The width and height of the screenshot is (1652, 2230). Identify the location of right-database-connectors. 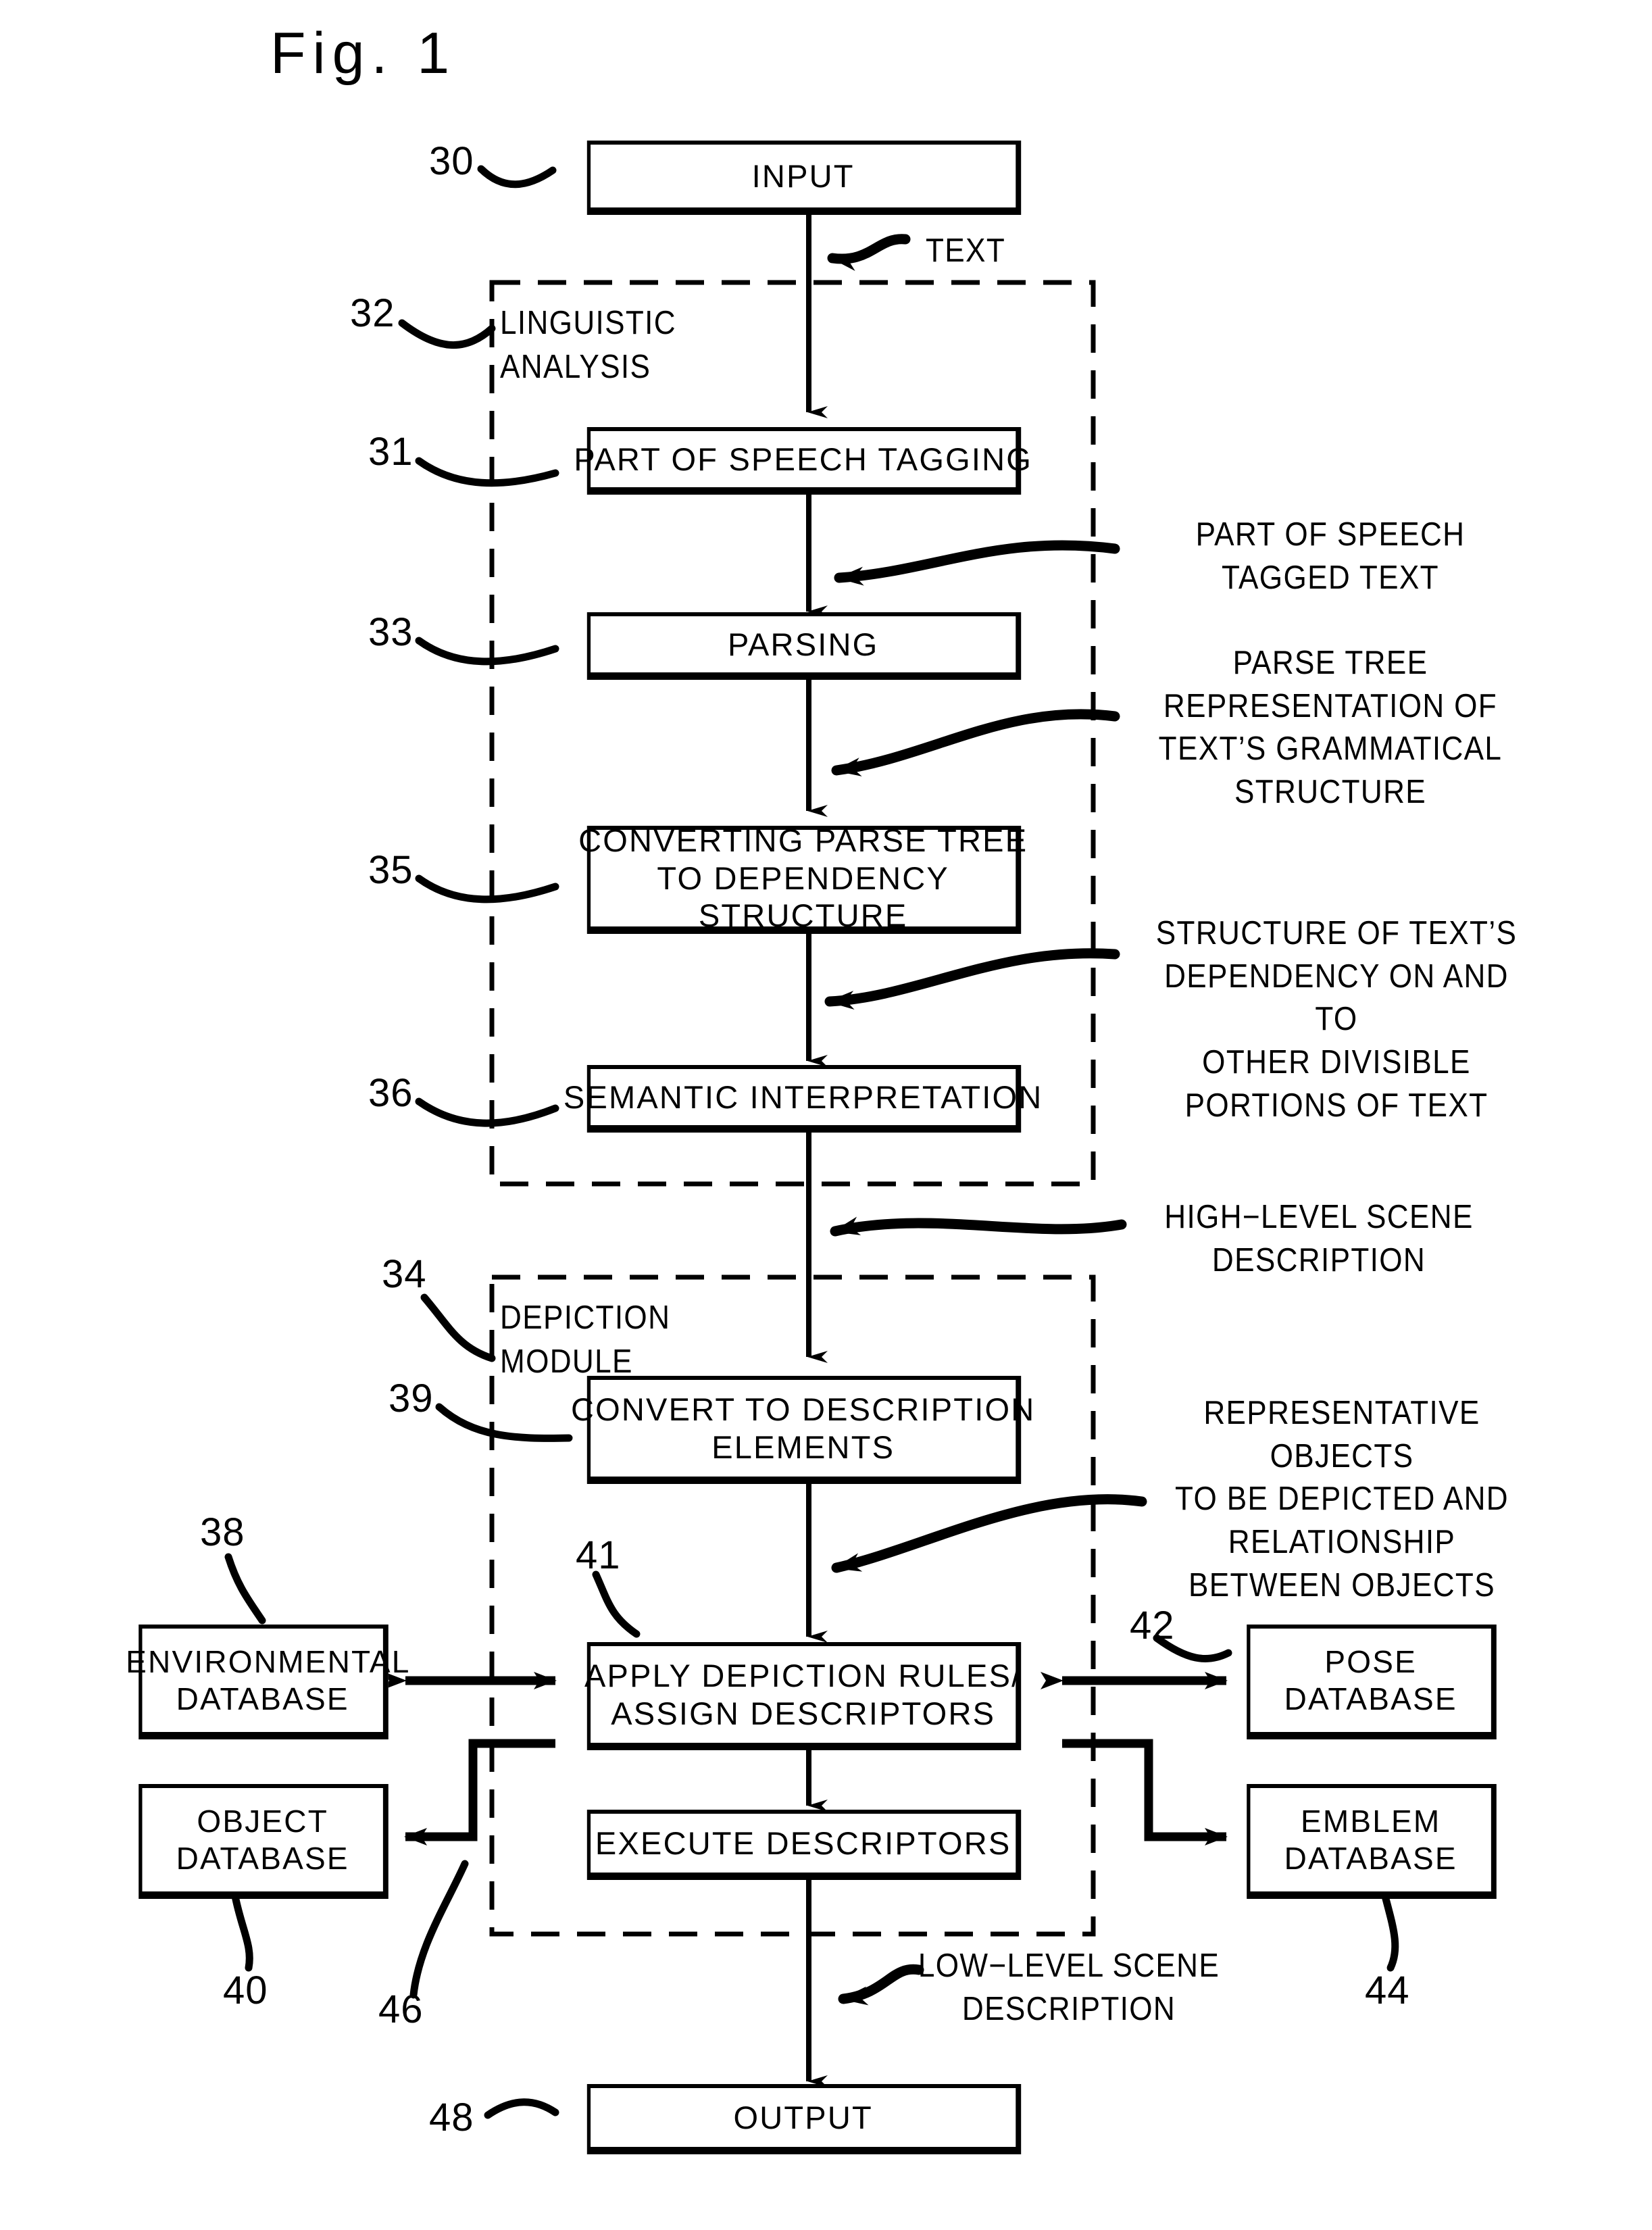
(1134, 1758).